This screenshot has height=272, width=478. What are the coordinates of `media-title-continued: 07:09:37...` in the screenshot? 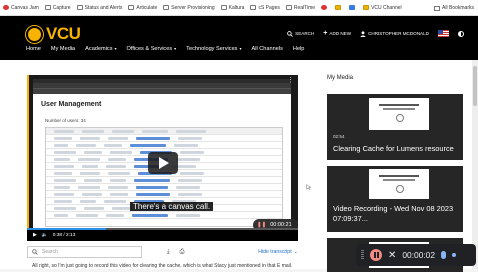 It's located at (350, 218).